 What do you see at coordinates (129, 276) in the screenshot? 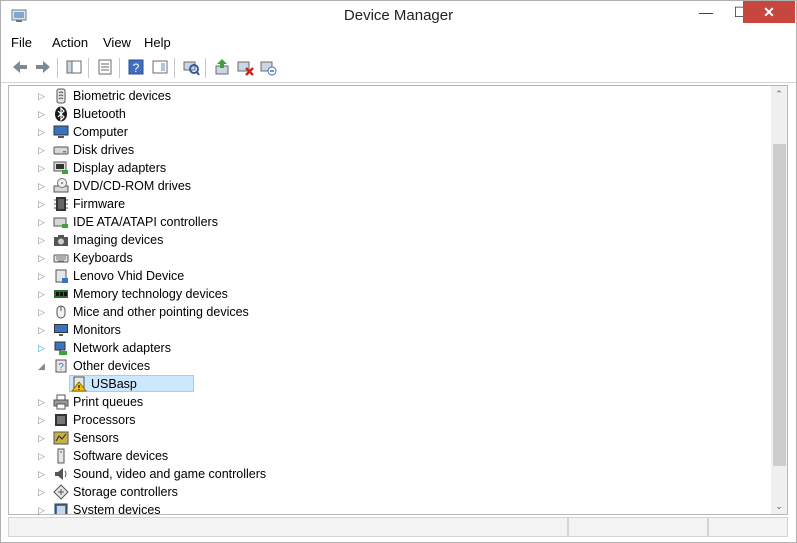
I see `tree-item-label: Lenovo Vhid Device` at bounding box center [129, 276].